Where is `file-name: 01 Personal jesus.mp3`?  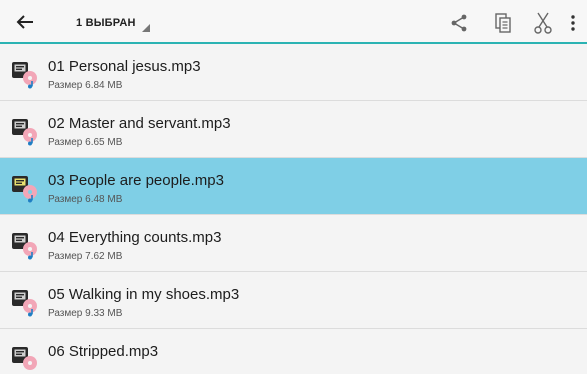
file-name: 01 Personal jesus.mp3 is located at coordinates (124, 66).